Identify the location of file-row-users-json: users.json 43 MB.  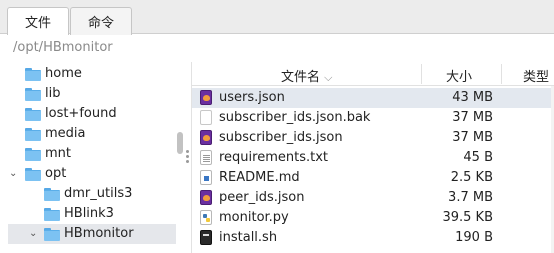
(373, 98).